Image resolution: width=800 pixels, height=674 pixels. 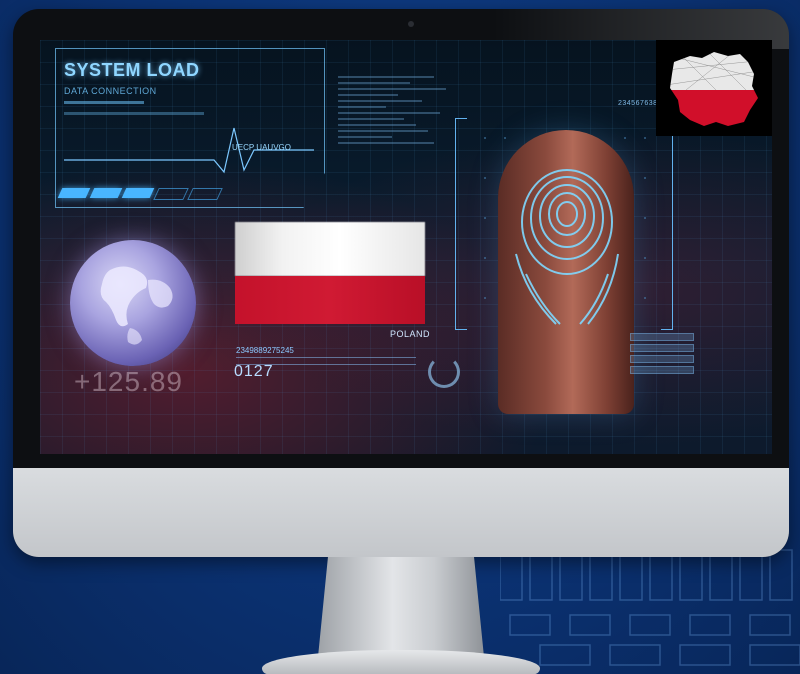 I want to click on data-stream, so click(x=398, y=147).